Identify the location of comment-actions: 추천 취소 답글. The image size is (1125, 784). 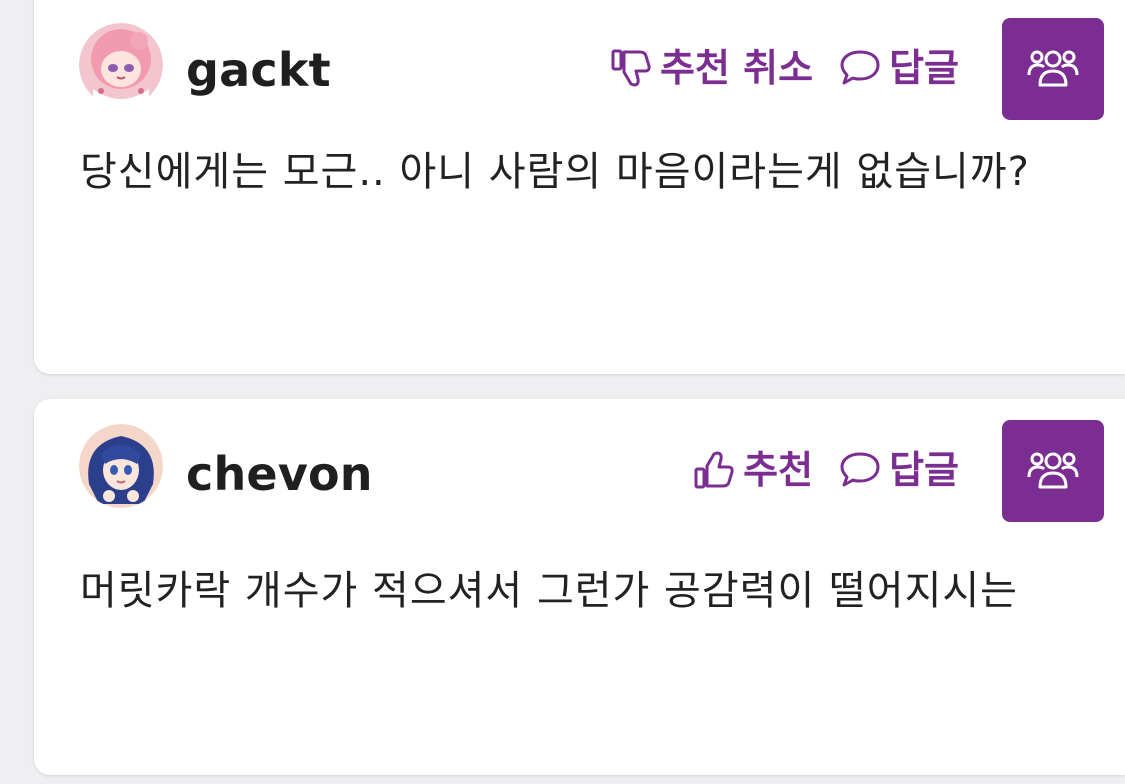
(784, 68).